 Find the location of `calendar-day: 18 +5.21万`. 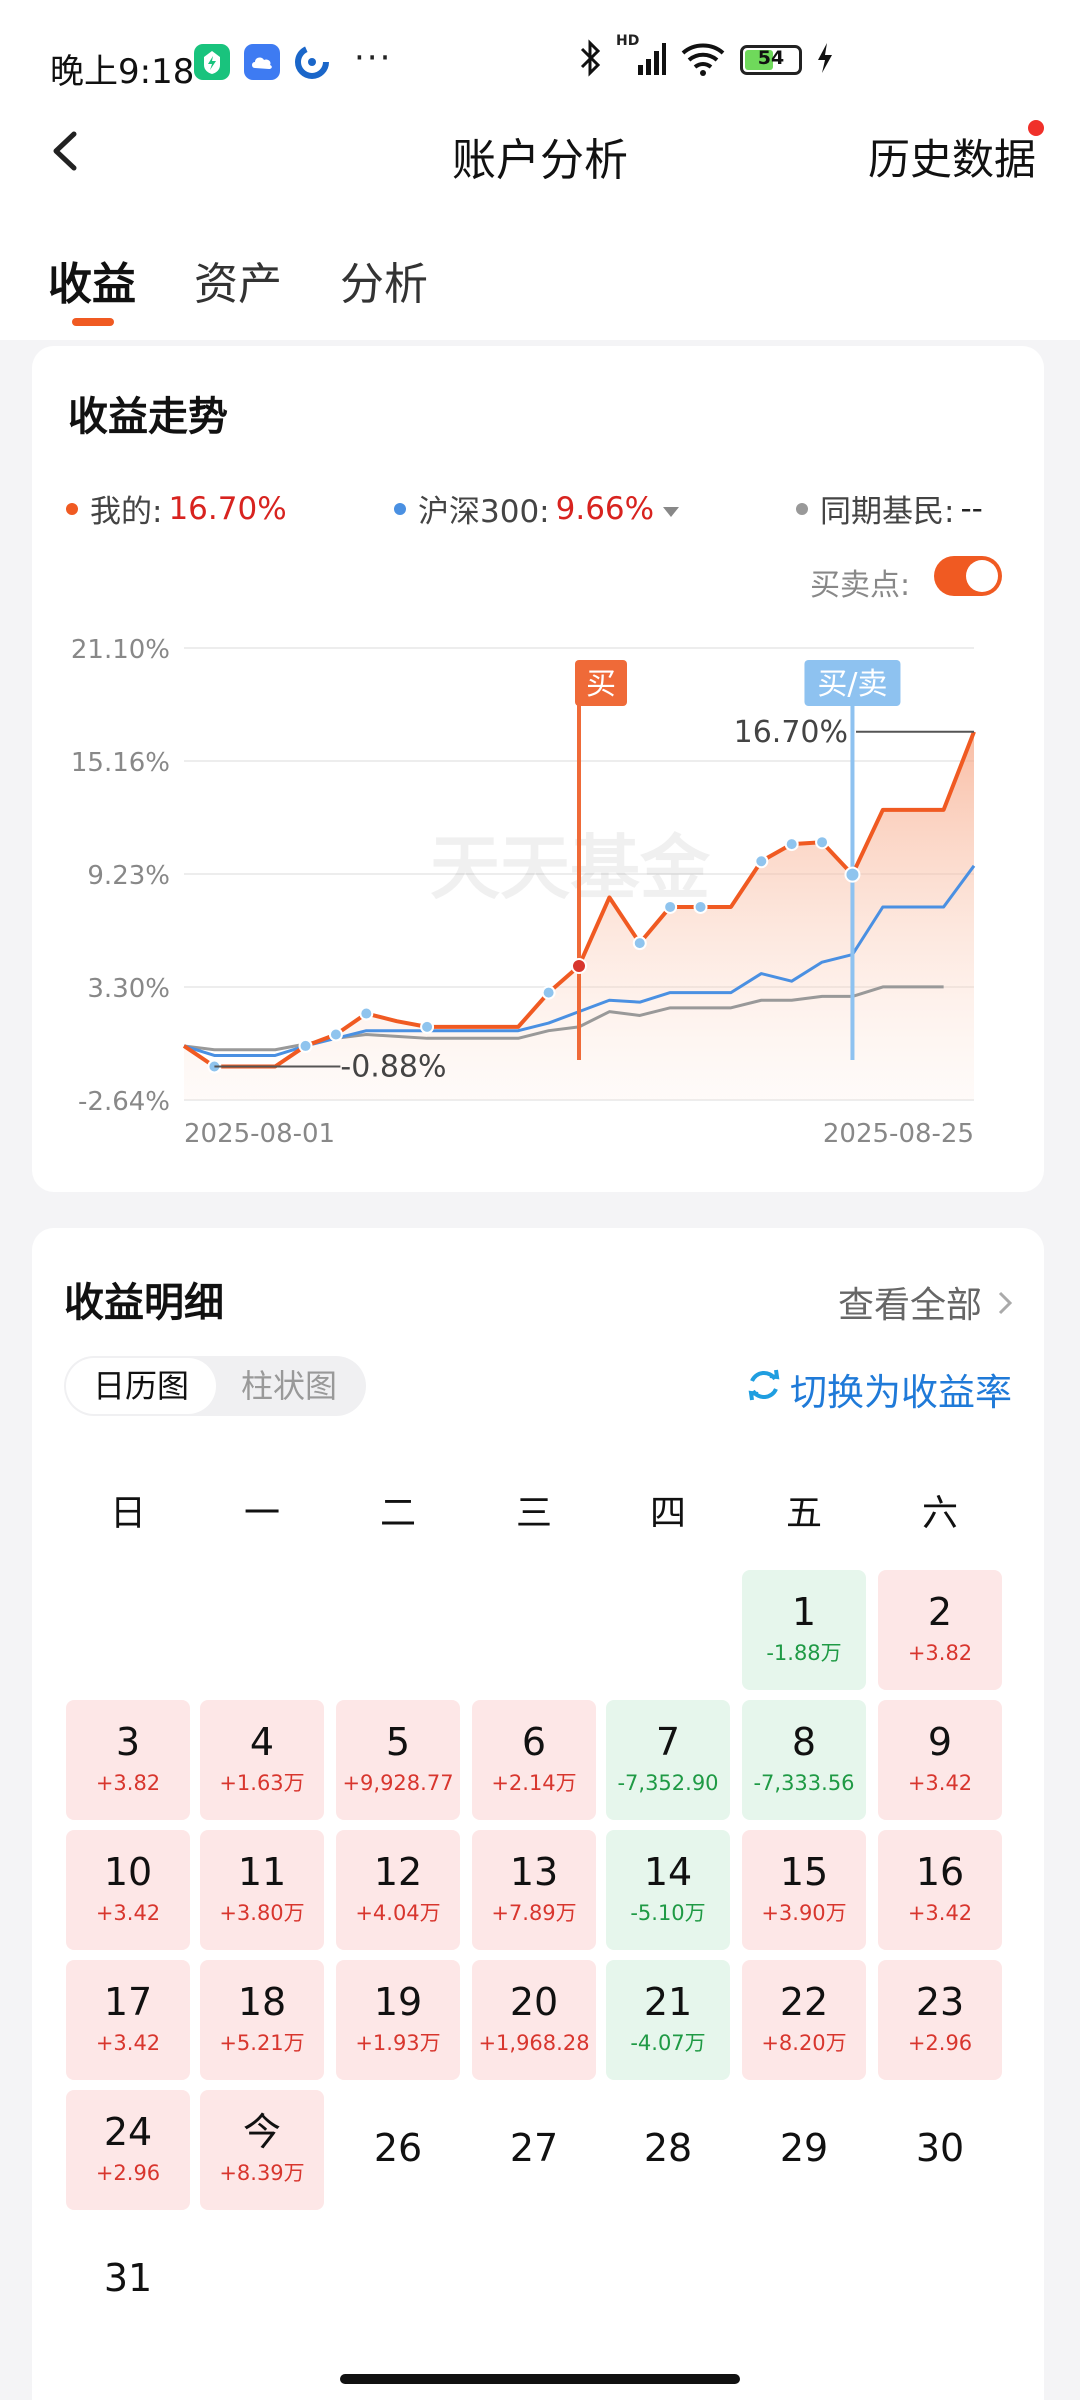

calendar-day: 18 +5.21万 is located at coordinates (262, 2020).